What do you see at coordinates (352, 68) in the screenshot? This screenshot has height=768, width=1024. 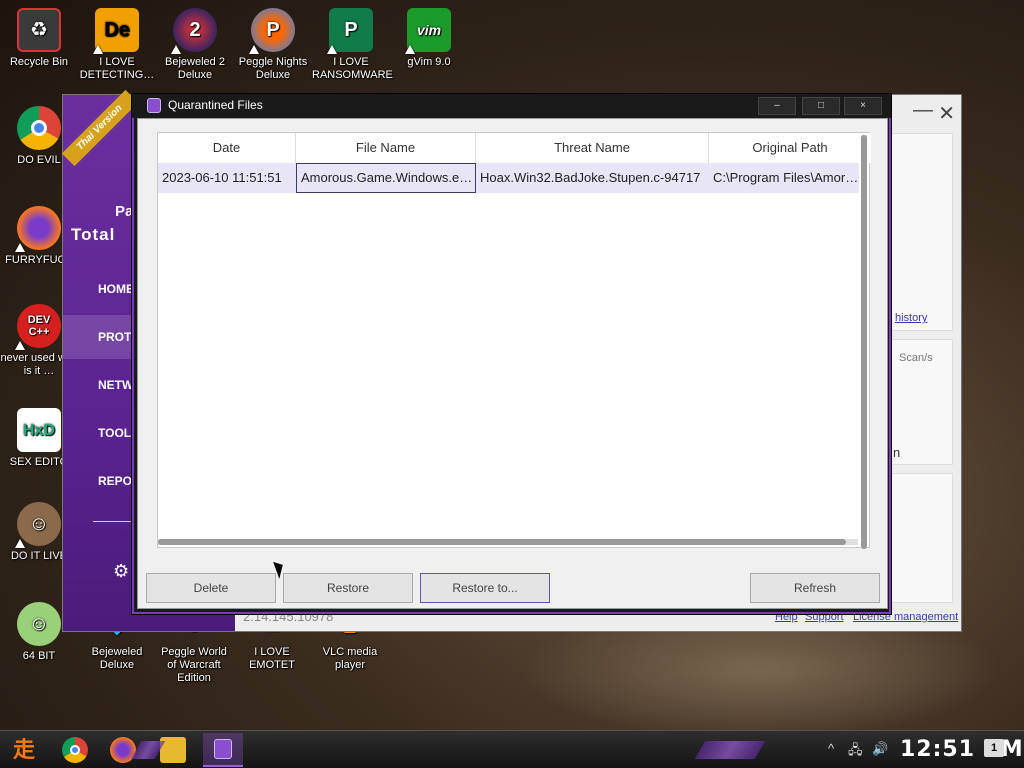 I see `desktop-icon-label: I LOVE RANSOMWARE` at bounding box center [352, 68].